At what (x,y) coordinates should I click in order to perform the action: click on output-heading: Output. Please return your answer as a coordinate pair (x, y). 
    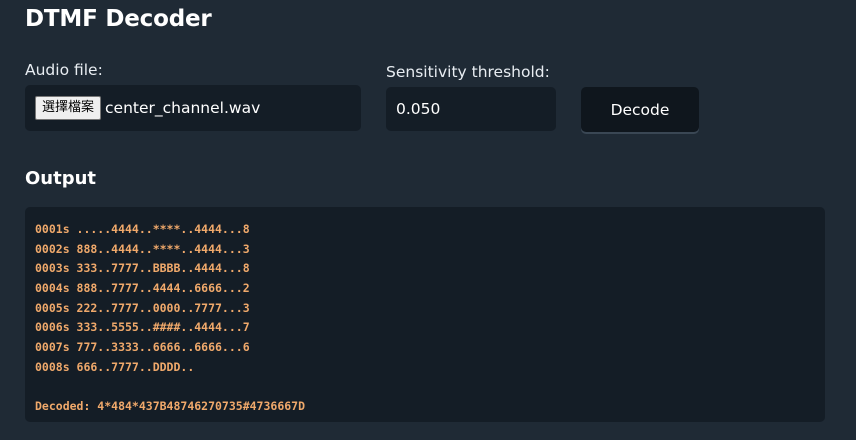
    Looking at the image, I should click on (61, 178).